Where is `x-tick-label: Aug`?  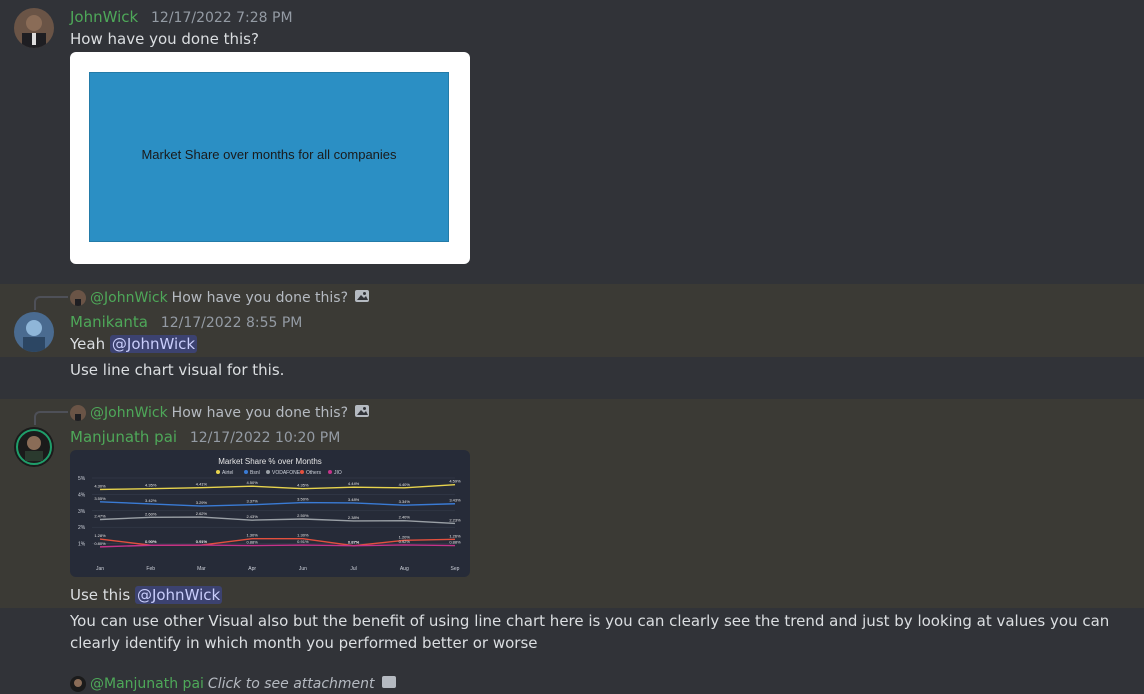 x-tick-label: Aug is located at coordinates (404, 569).